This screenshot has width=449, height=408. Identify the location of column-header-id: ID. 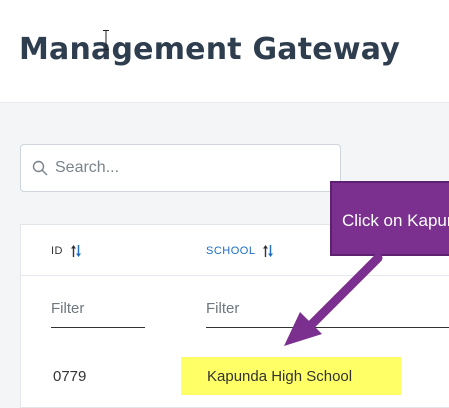
(66, 251).